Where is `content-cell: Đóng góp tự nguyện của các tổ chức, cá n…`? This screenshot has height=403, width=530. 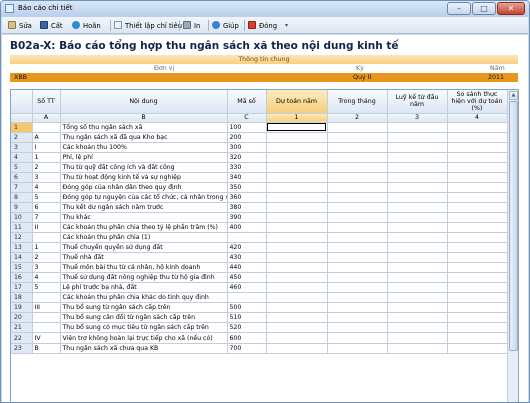
content-cell: Đóng góp tự nguyện của các tổ chức, cá n… is located at coordinates (144, 197).